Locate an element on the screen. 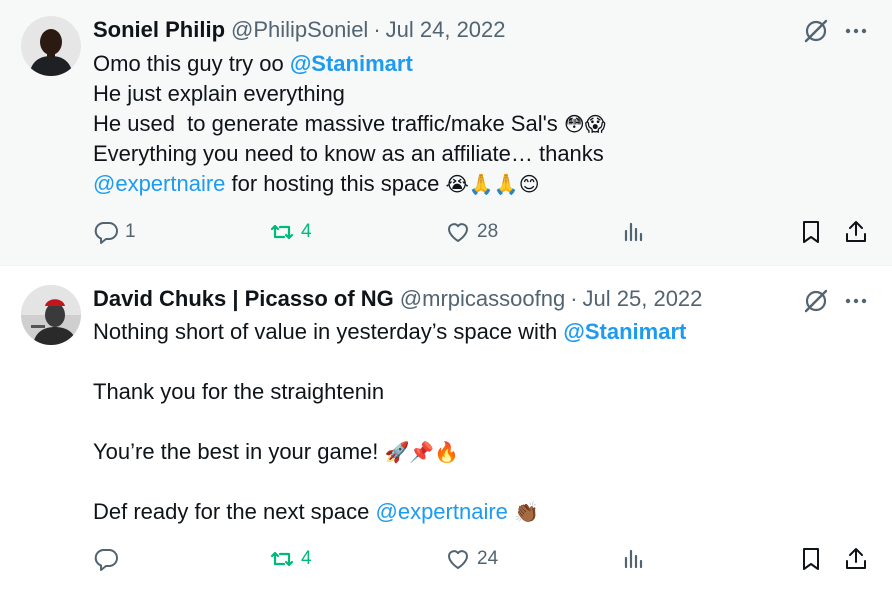  user-handle: @mrpicassoofng is located at coordinates (482, 299).